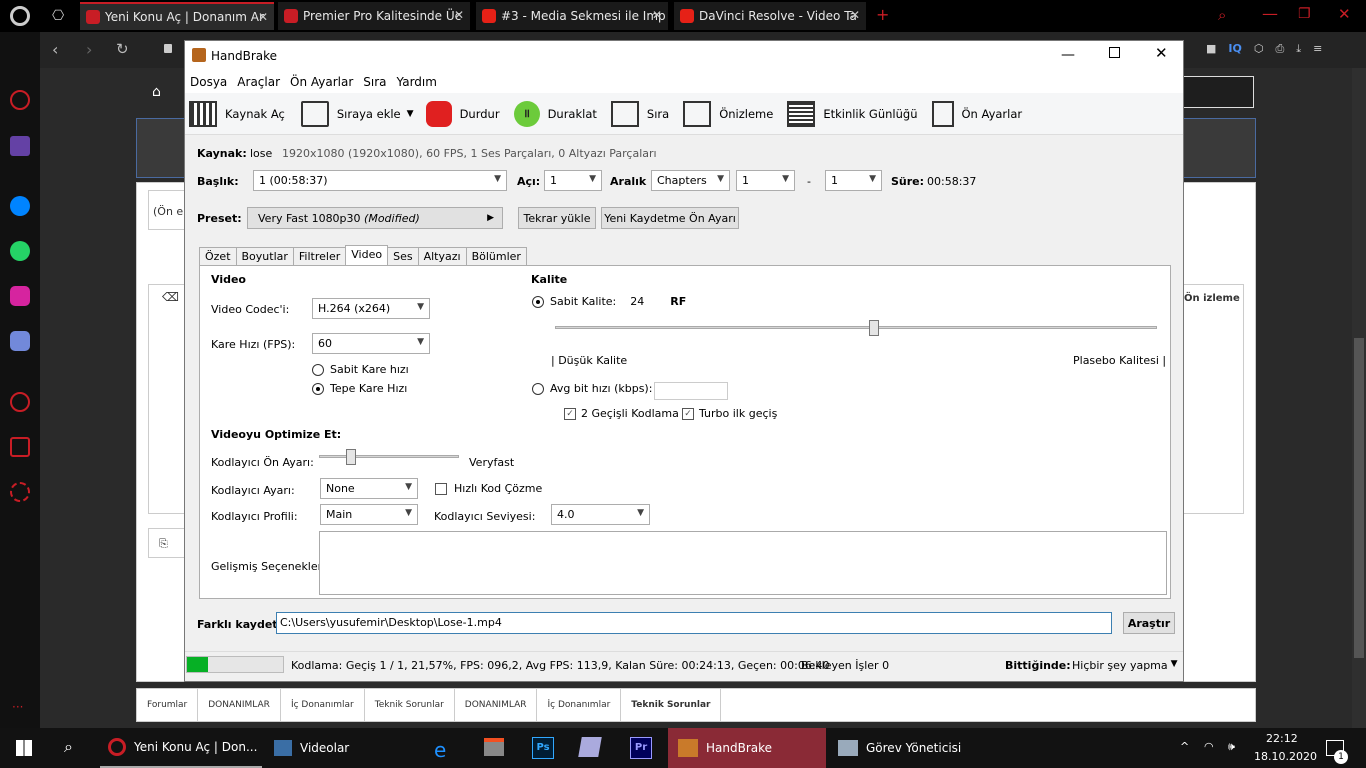 Image resolution: width=1366 pixels, height=768 pixels. What do you see at coordinates (557, 218) in the screenshot?
I see `reload-preset-button: Tekrar yükle` at bounding box center [557, 218].